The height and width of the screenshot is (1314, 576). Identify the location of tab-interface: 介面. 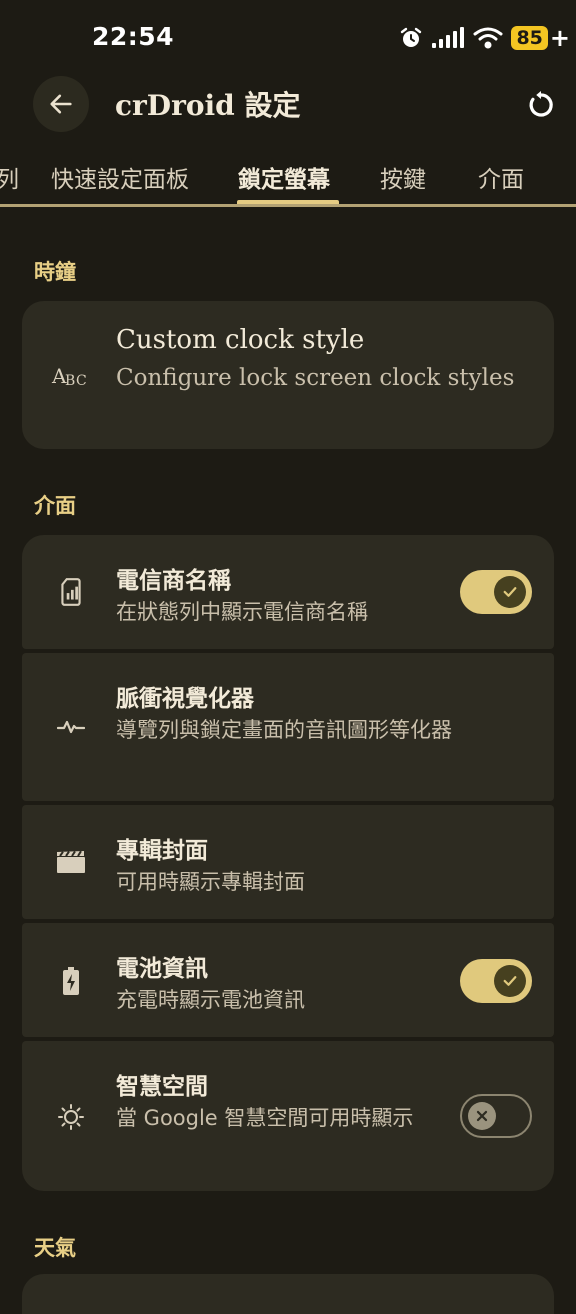
(501, 177).